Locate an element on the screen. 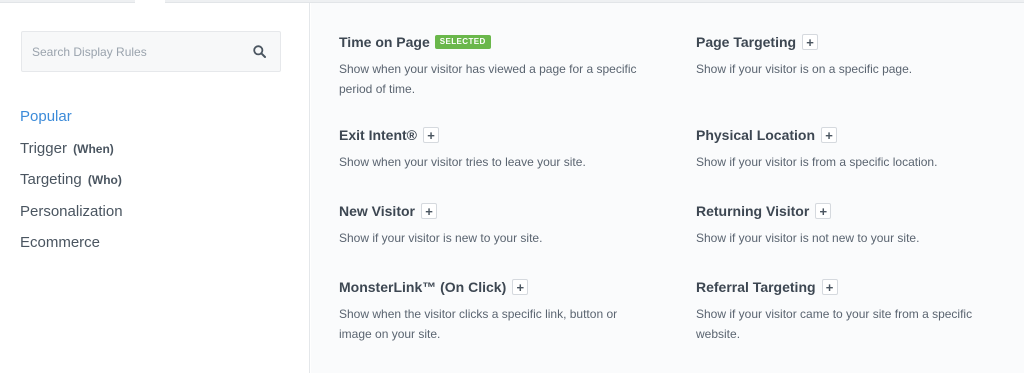  nav-item-popular: Popular is located at coordinates (71, 117).